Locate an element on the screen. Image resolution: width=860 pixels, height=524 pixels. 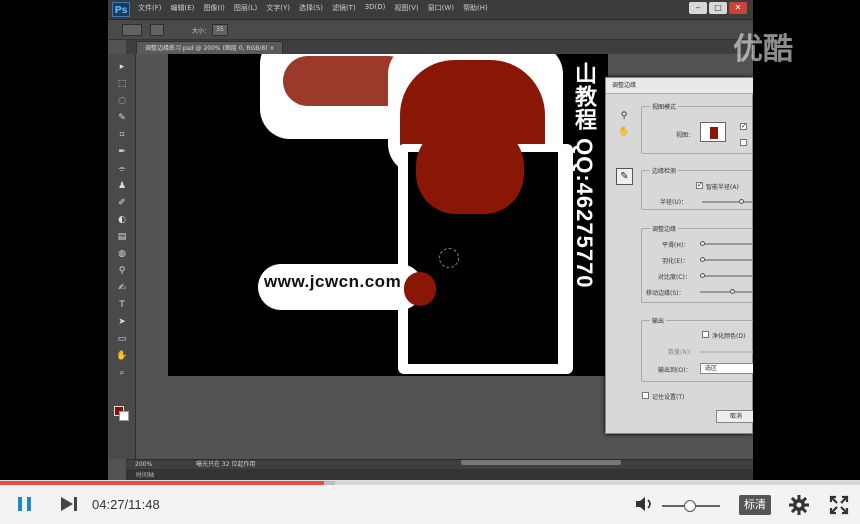
type-tool-icon: T is located at coordinates (122, 305).